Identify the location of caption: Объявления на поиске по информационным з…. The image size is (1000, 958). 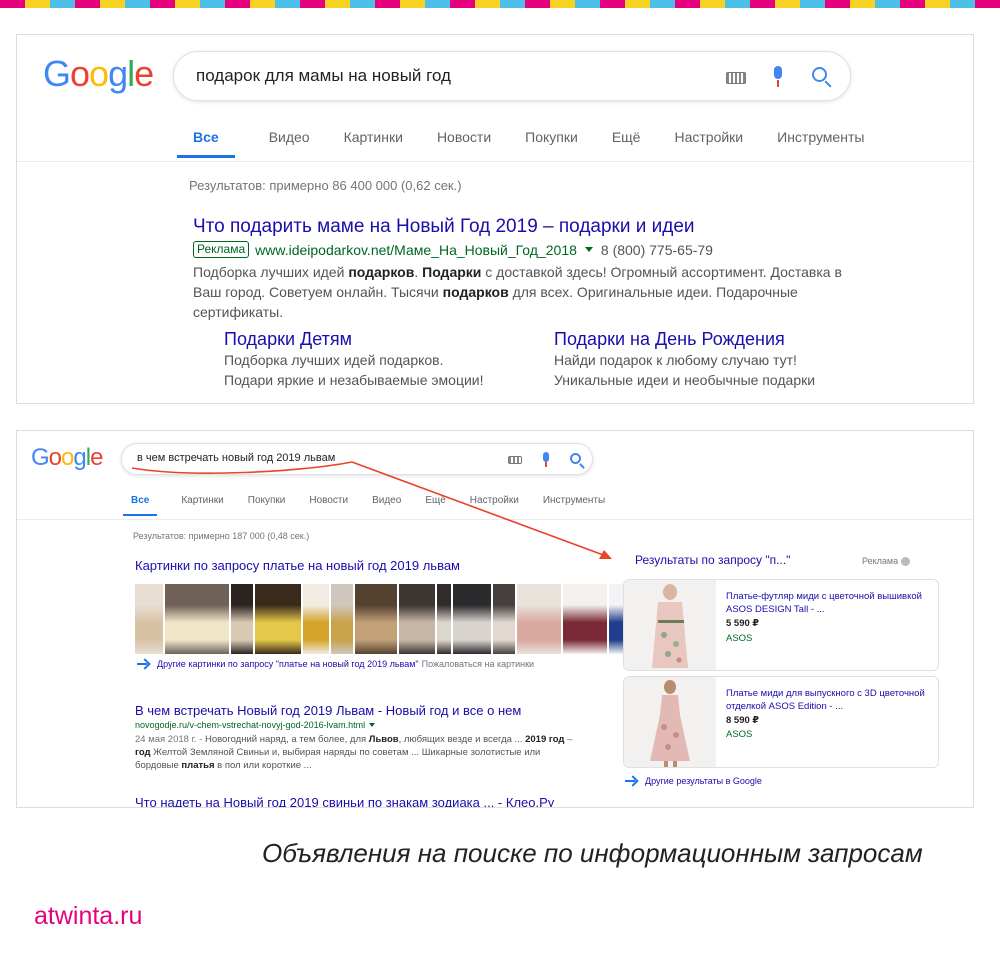
(592, 853).